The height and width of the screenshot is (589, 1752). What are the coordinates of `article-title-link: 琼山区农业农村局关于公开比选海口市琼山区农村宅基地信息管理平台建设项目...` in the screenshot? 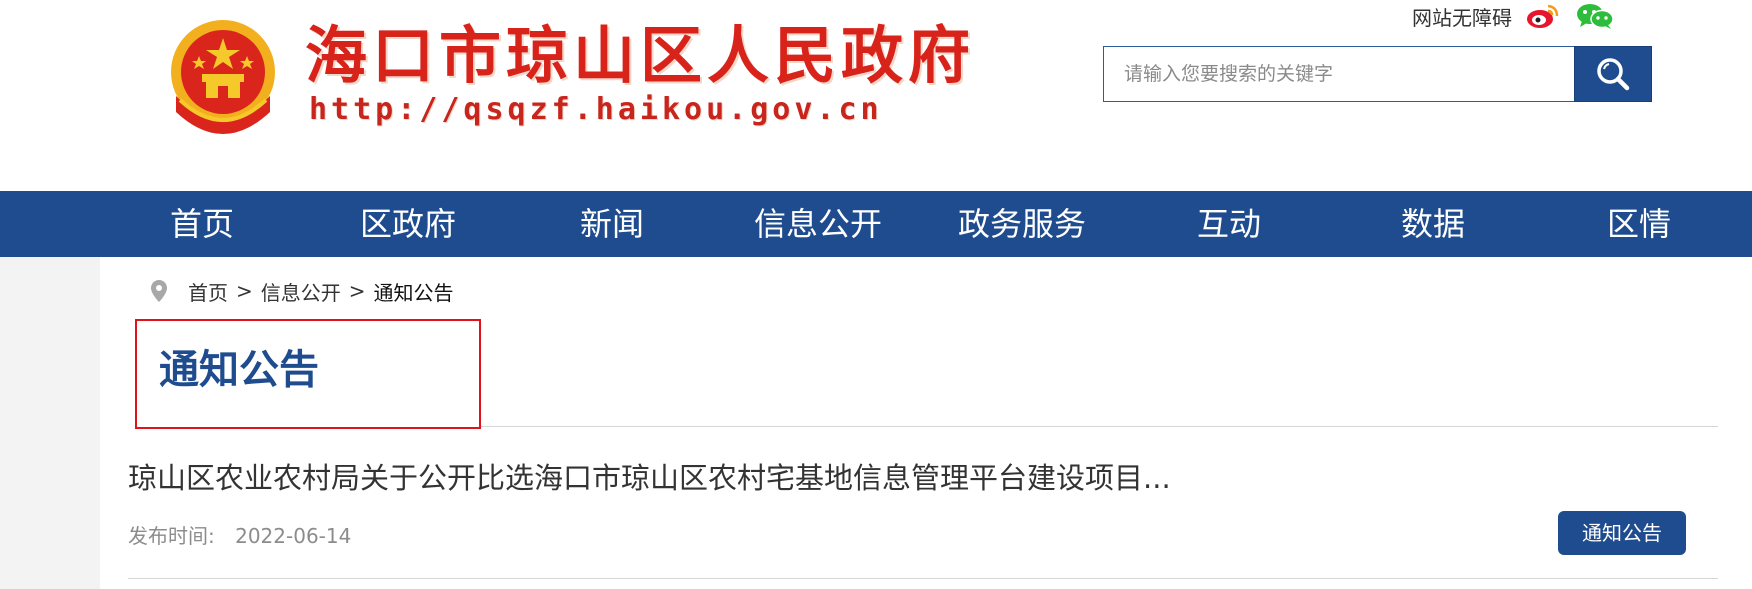 It's located at (649, 476).